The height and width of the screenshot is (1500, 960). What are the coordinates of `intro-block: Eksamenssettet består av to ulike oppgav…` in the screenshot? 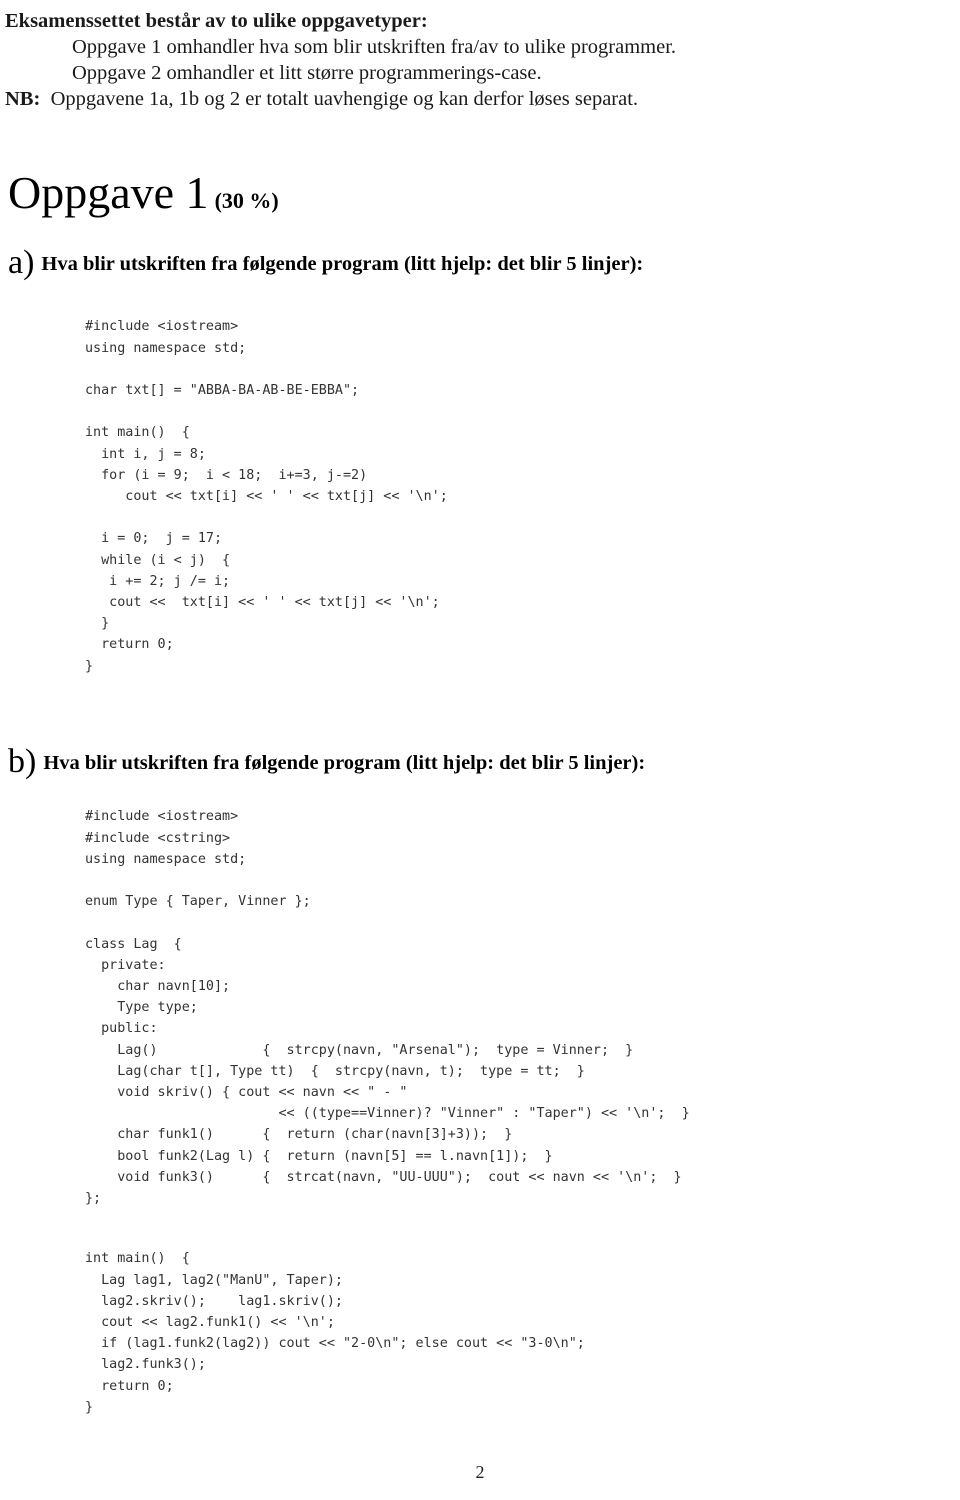 It's located at (480, 60).